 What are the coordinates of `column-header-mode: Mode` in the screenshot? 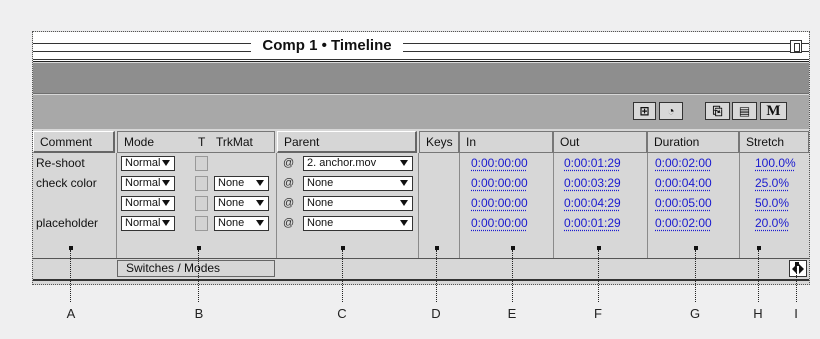 It's located at (139, 142).